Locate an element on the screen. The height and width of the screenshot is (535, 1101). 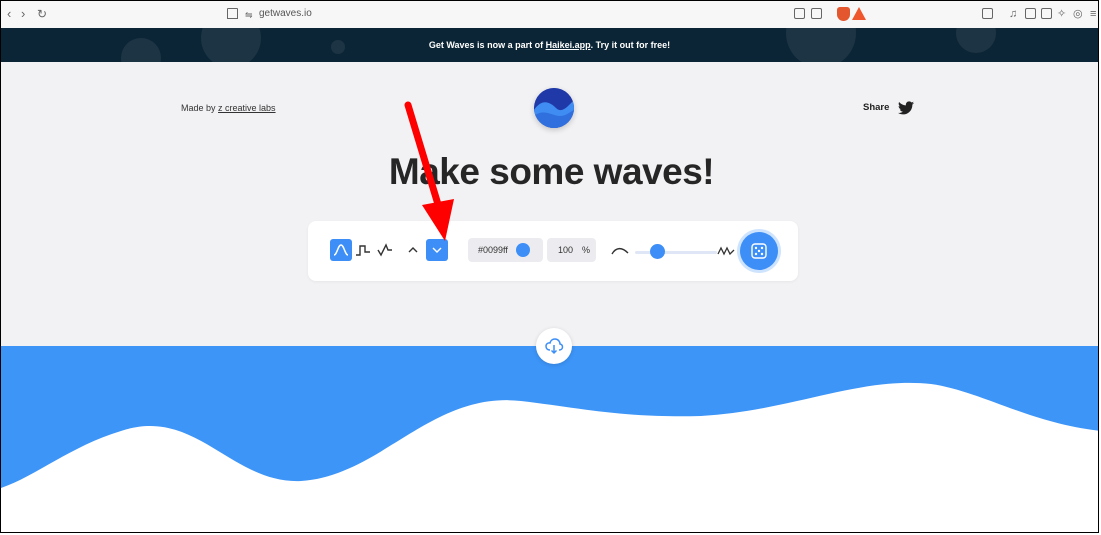
peak-wave-button is located at coordinates (385, 250).